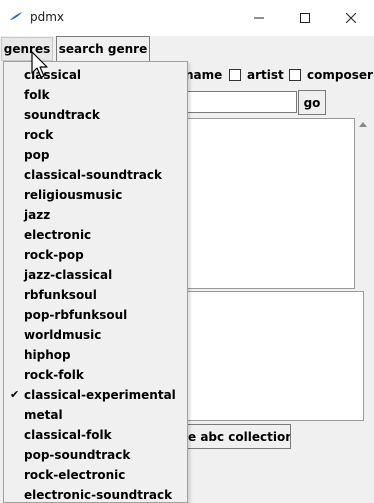 Image resolution: width=374 pixels, height=503 pixels. I want to click on minimize-button, so click(259, 18).